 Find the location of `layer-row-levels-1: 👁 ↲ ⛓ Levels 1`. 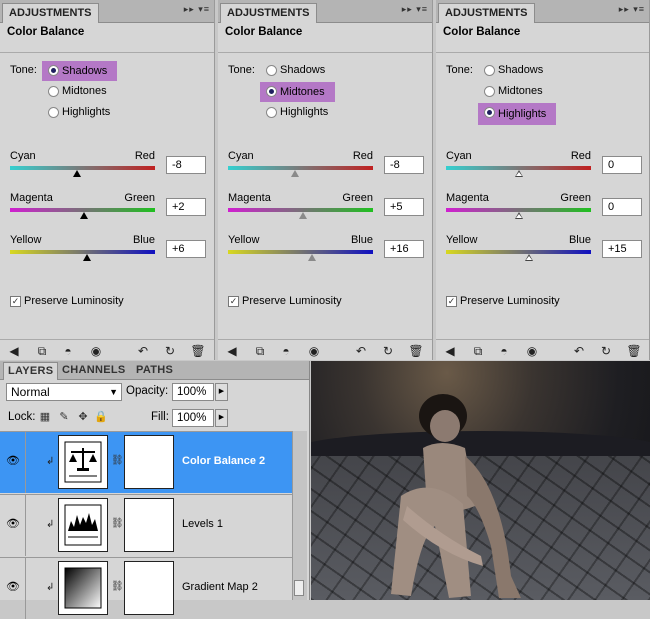

layer-row-levels-1: 👁 ↲ ⛓ Levels 1 is located at coordinates (146, 525).